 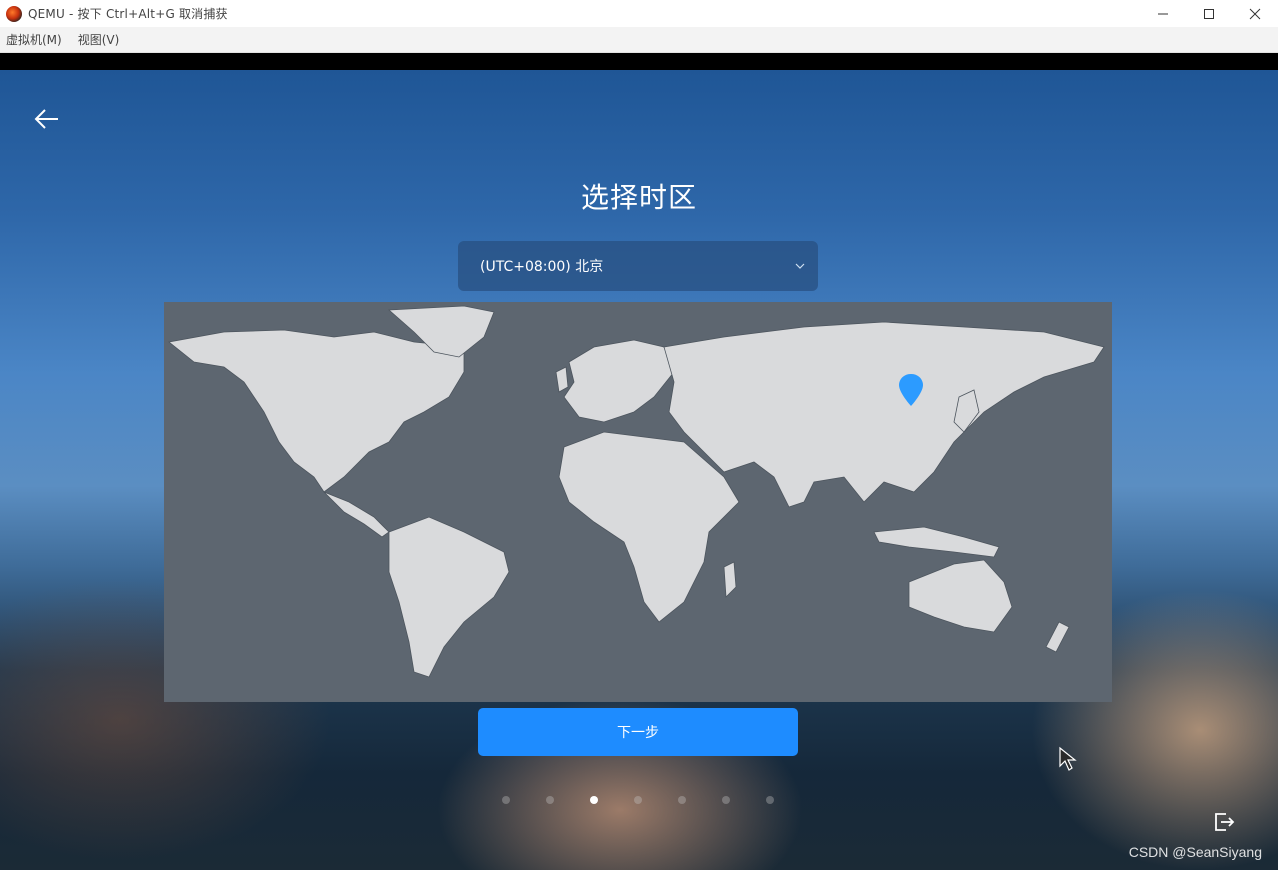 I want to click on australia-shape, so click(x=960, y=596).